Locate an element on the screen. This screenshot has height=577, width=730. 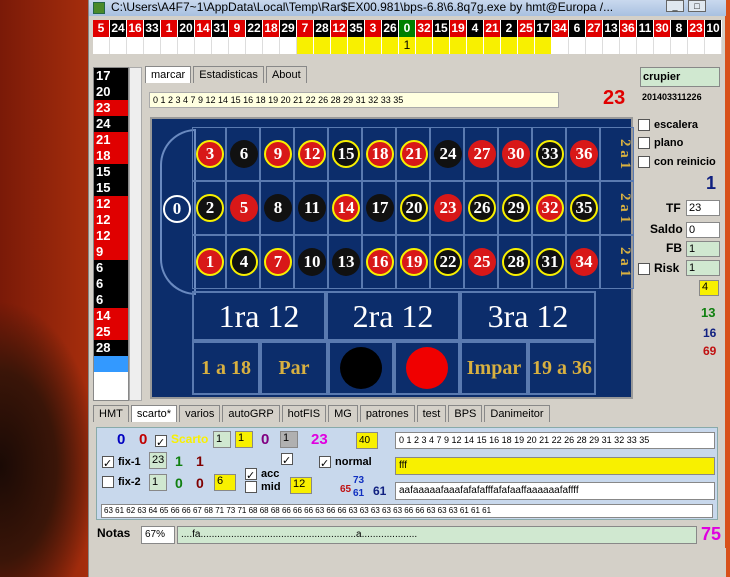
tab-estadisticas: Estadisticas is located at coordinates (228, 74).